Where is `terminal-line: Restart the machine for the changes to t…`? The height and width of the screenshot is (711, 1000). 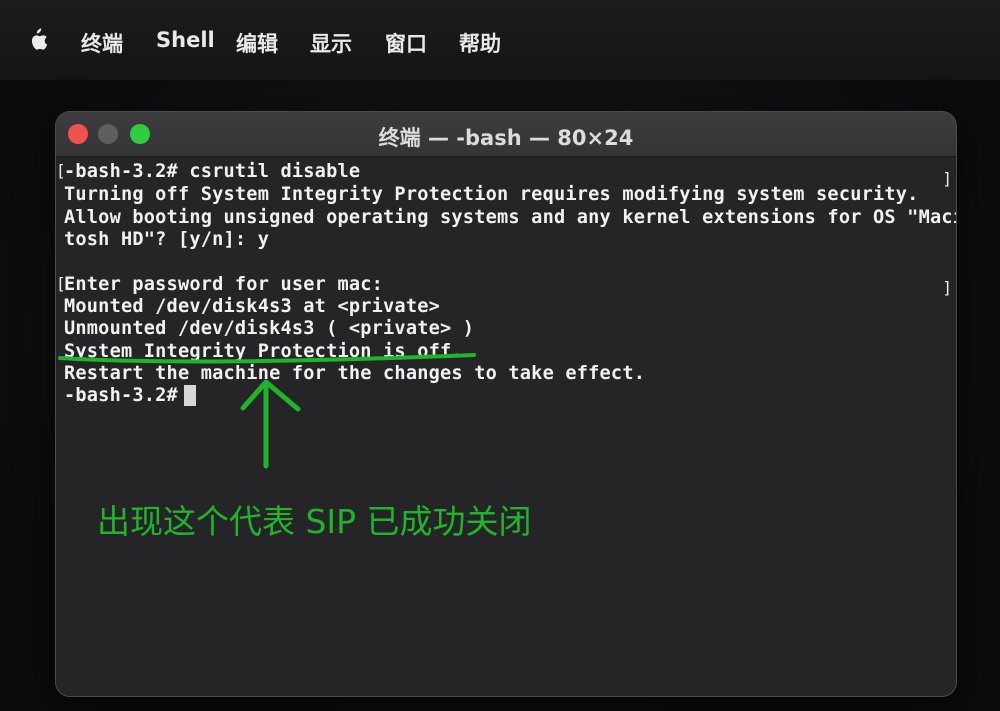
terminal-line: Restart the machine for the changes to t… is located at coordinates (355, 373).